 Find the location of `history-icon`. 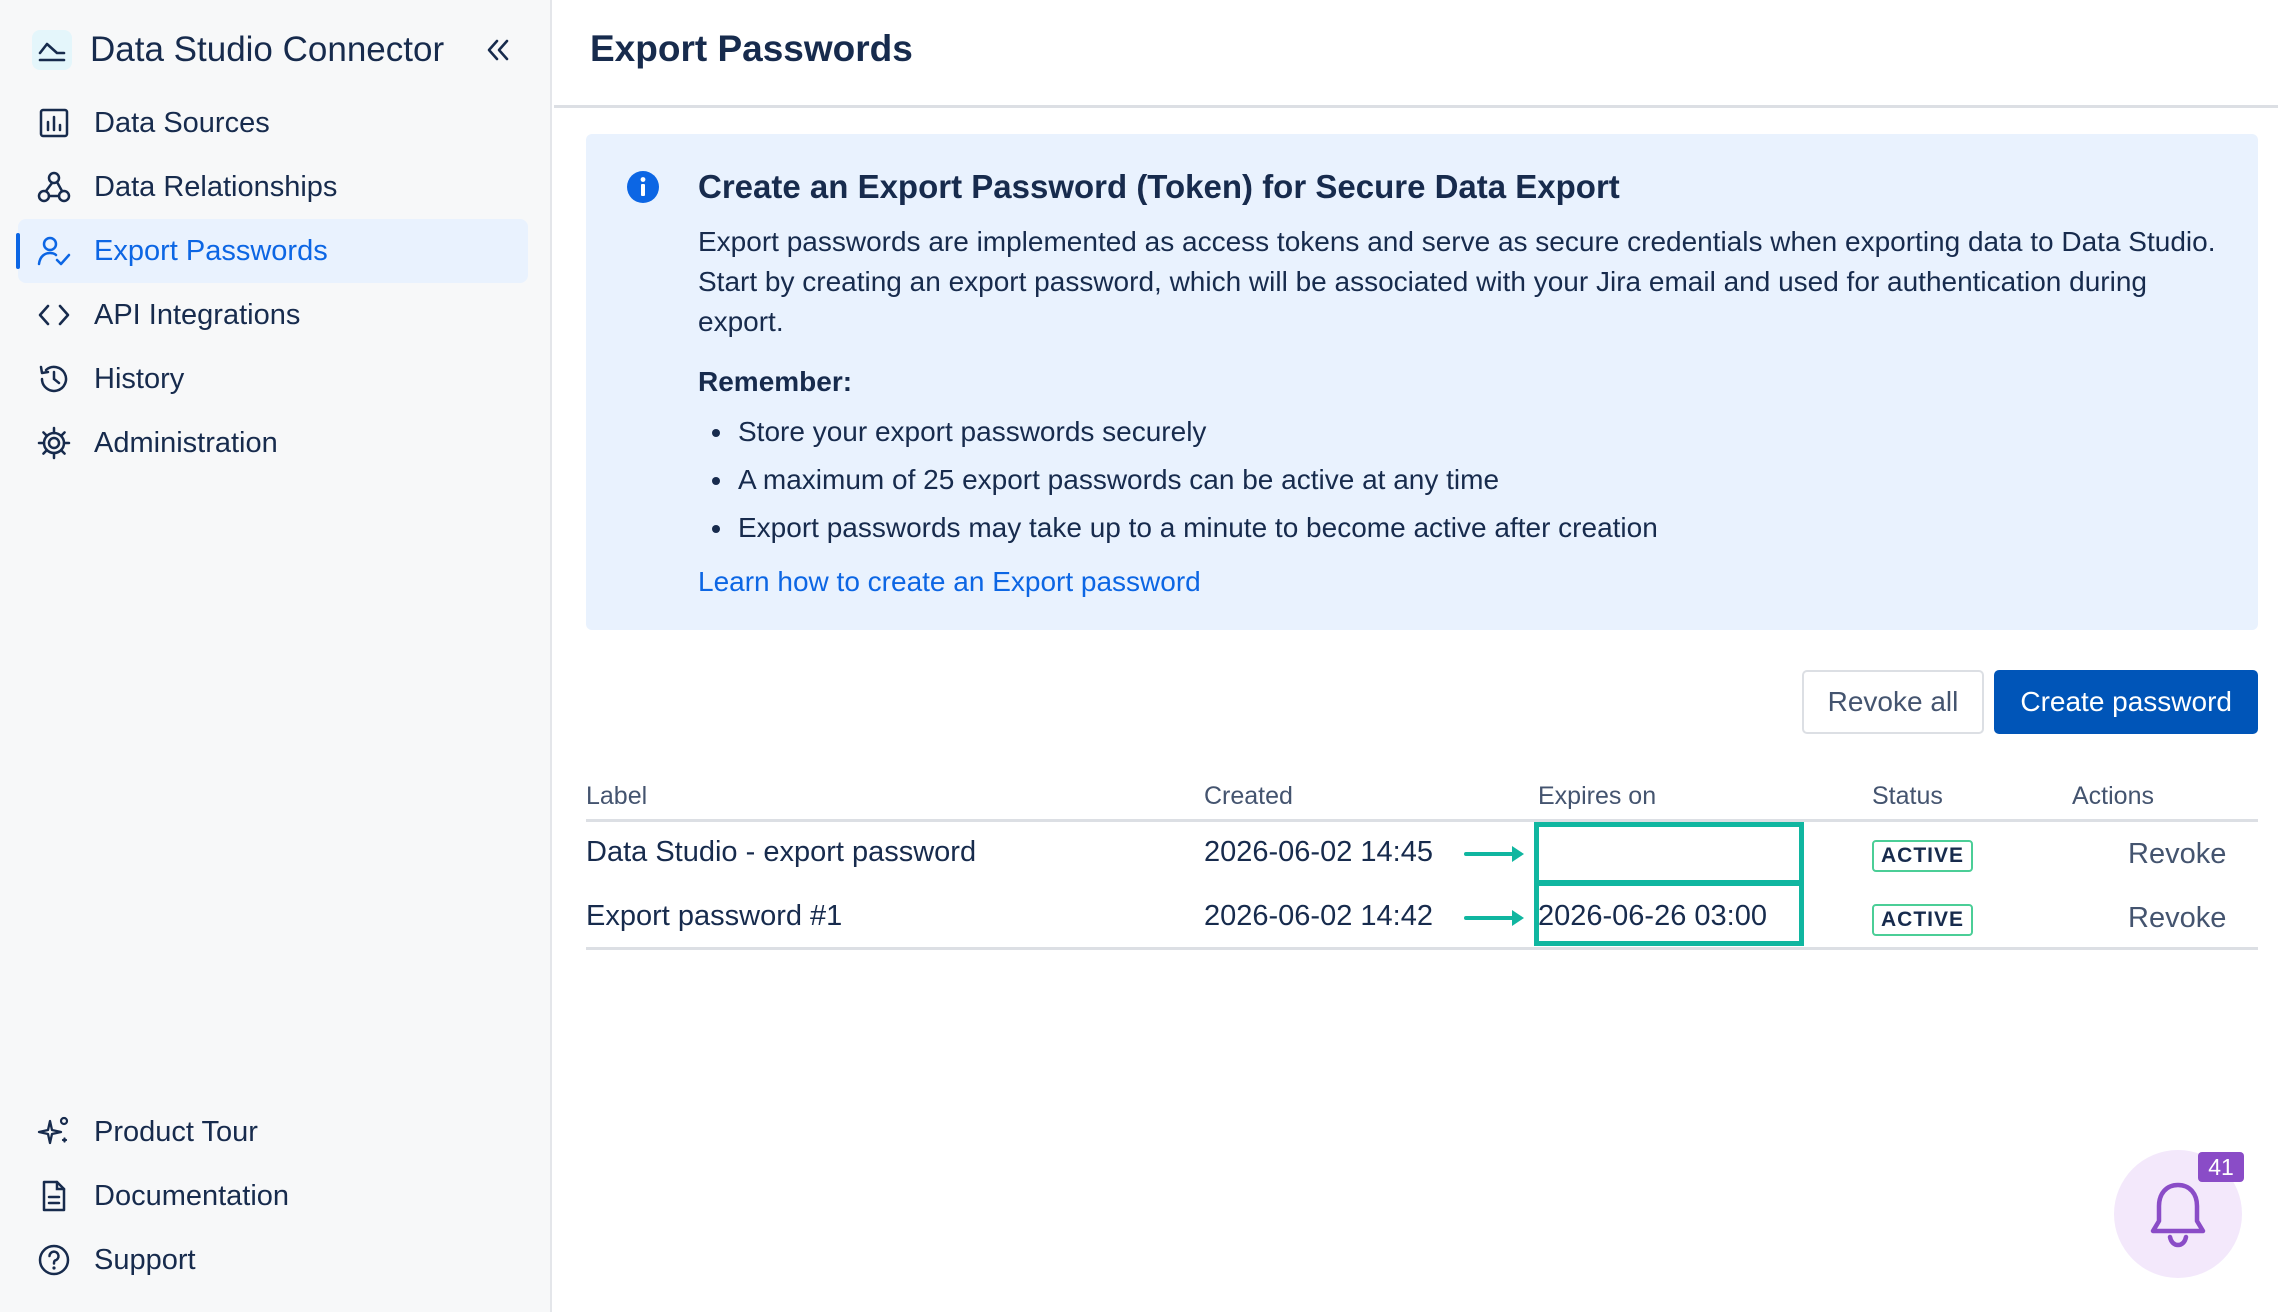

history-icon is located at coordinates (54, 379).